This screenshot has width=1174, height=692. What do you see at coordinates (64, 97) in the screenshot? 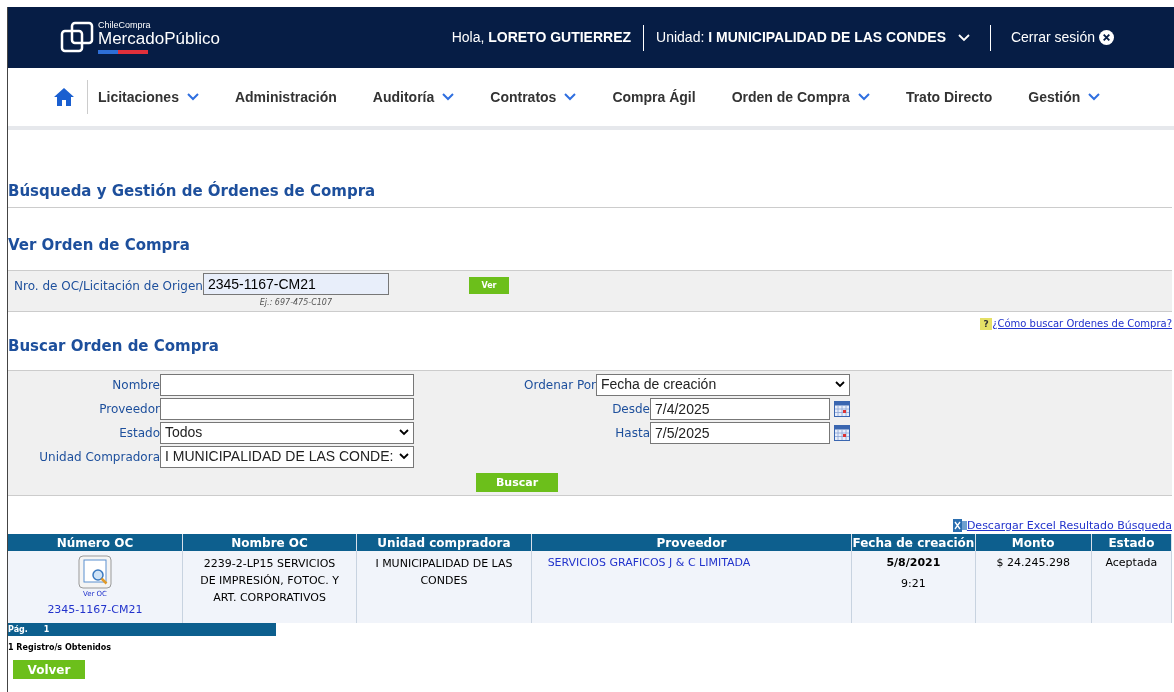
I see `home-icon` at bounding box center [64, 97].